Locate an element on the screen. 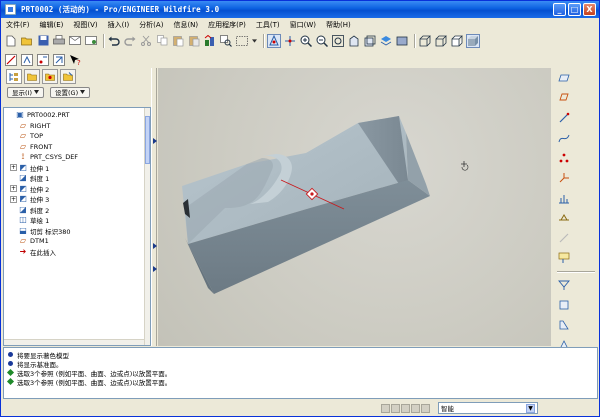 This screenshot has height=417, width=600. panel-splitter is located at coordinates (154, 207).